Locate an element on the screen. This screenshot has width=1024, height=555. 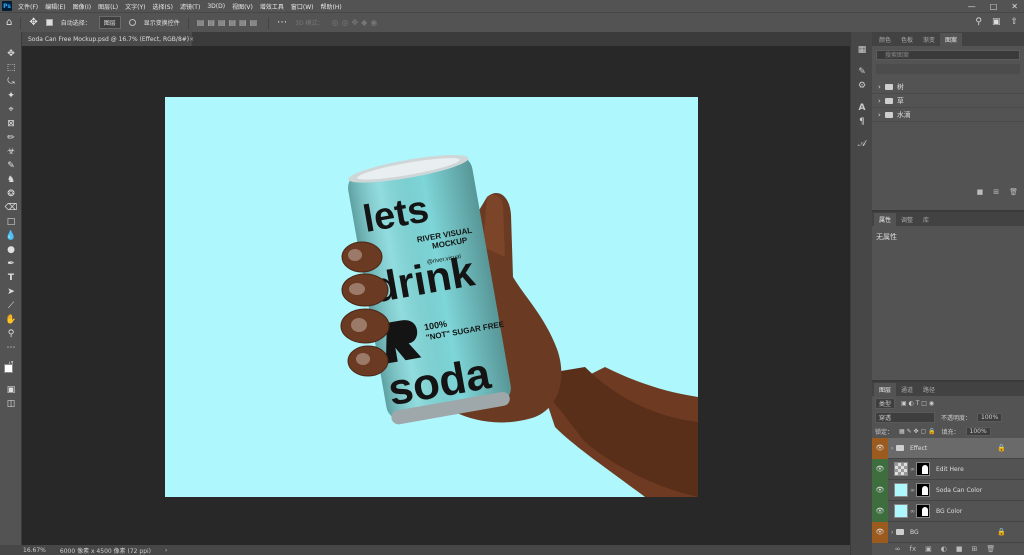
menu-window: 窗口(W) is located at coordinates (302, 6).